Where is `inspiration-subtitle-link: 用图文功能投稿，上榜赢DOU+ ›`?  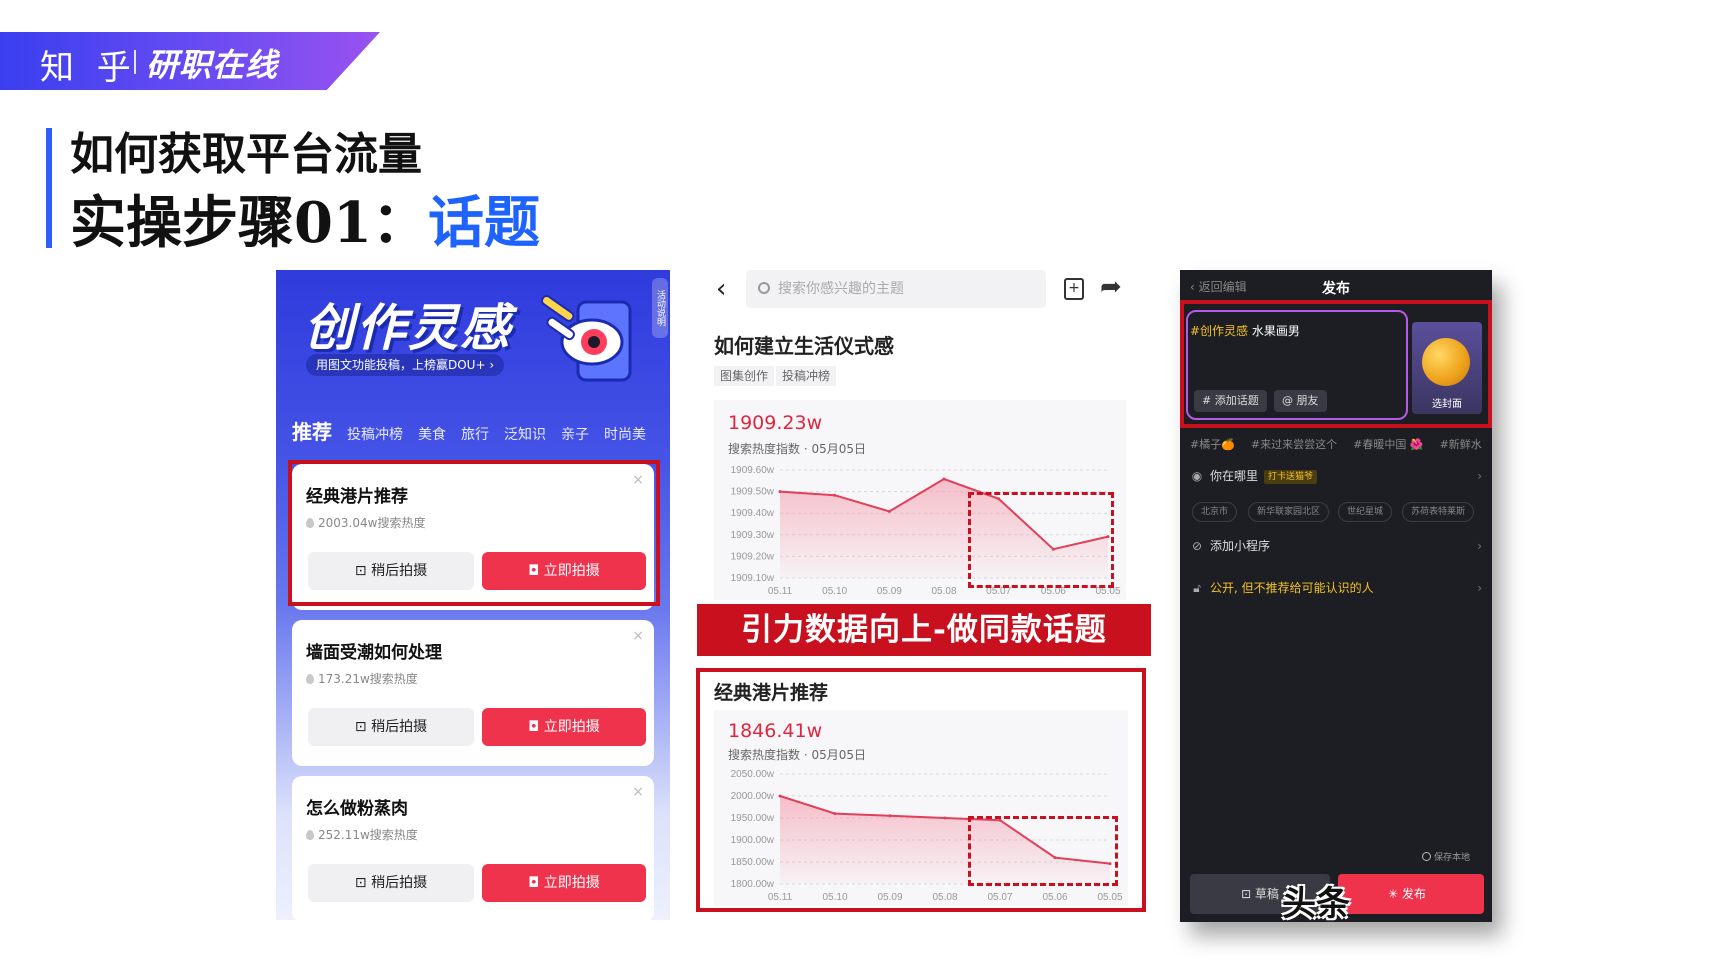 inspiration-subtitle-link: 用图文功能投稿，上榜赢DOU+ › is located at coordinates (405, 365).